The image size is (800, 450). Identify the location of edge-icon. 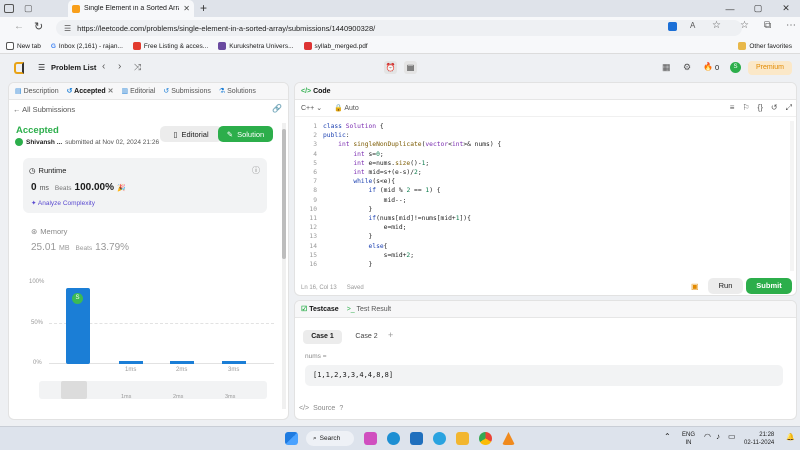
(393, 438).